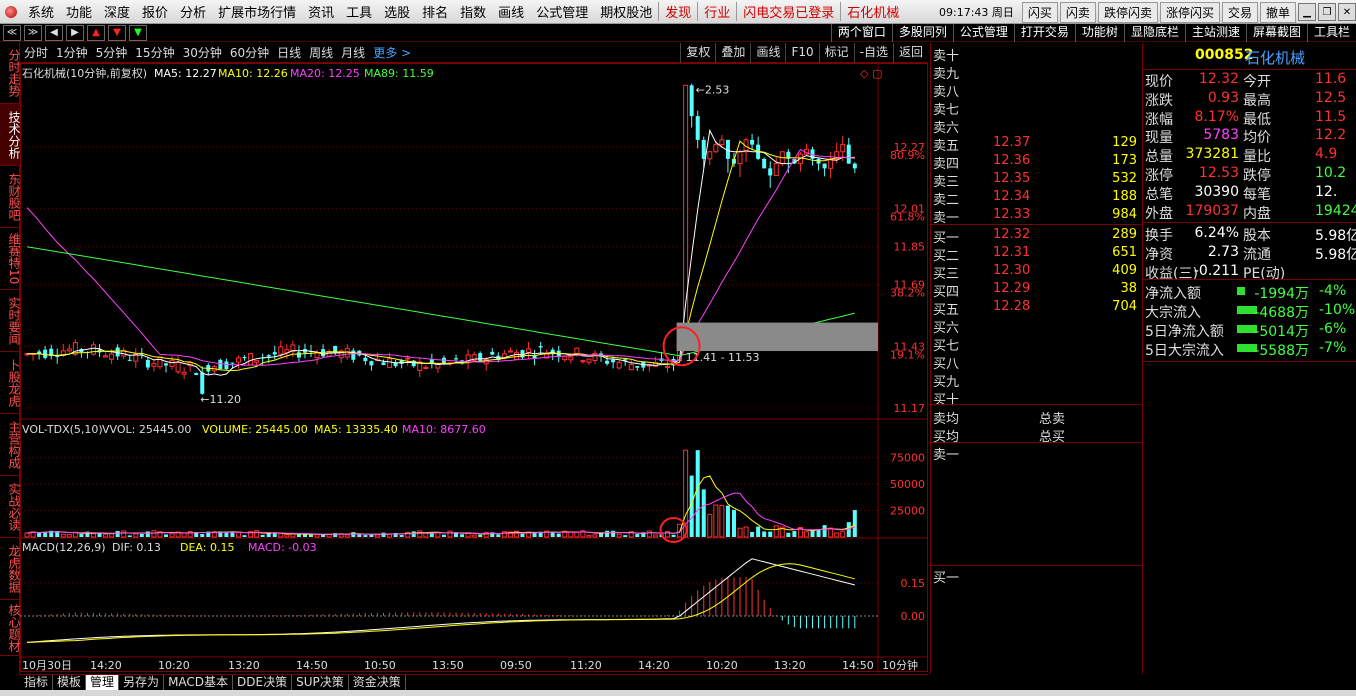  Describe the element at coordinates (10, 445) in the screenshot. I see `side-tab-6: 主营构成` at that location.